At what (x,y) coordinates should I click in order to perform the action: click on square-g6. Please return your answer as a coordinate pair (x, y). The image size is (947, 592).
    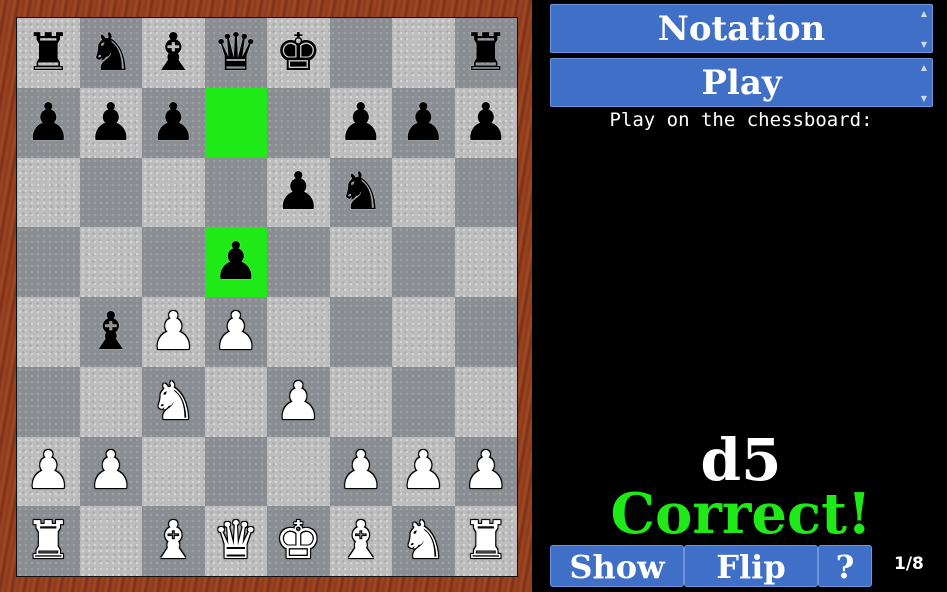
    Looking at the image, I should click on (423, 192).